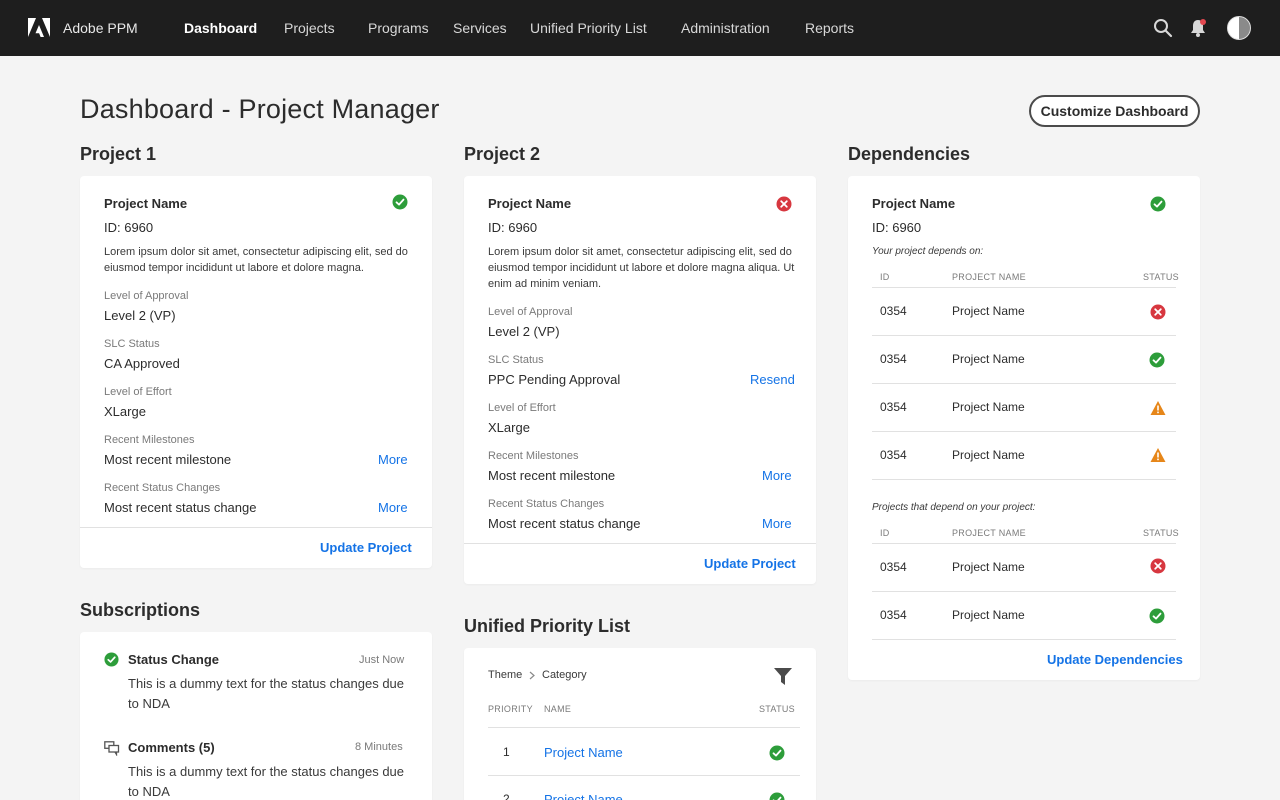 The image size is (1280, 800). What do you see at coordinates (260, 109) in the screenshot?
I see `page-title: Dashboard - Project Manager` at bounding box center [260, 109].